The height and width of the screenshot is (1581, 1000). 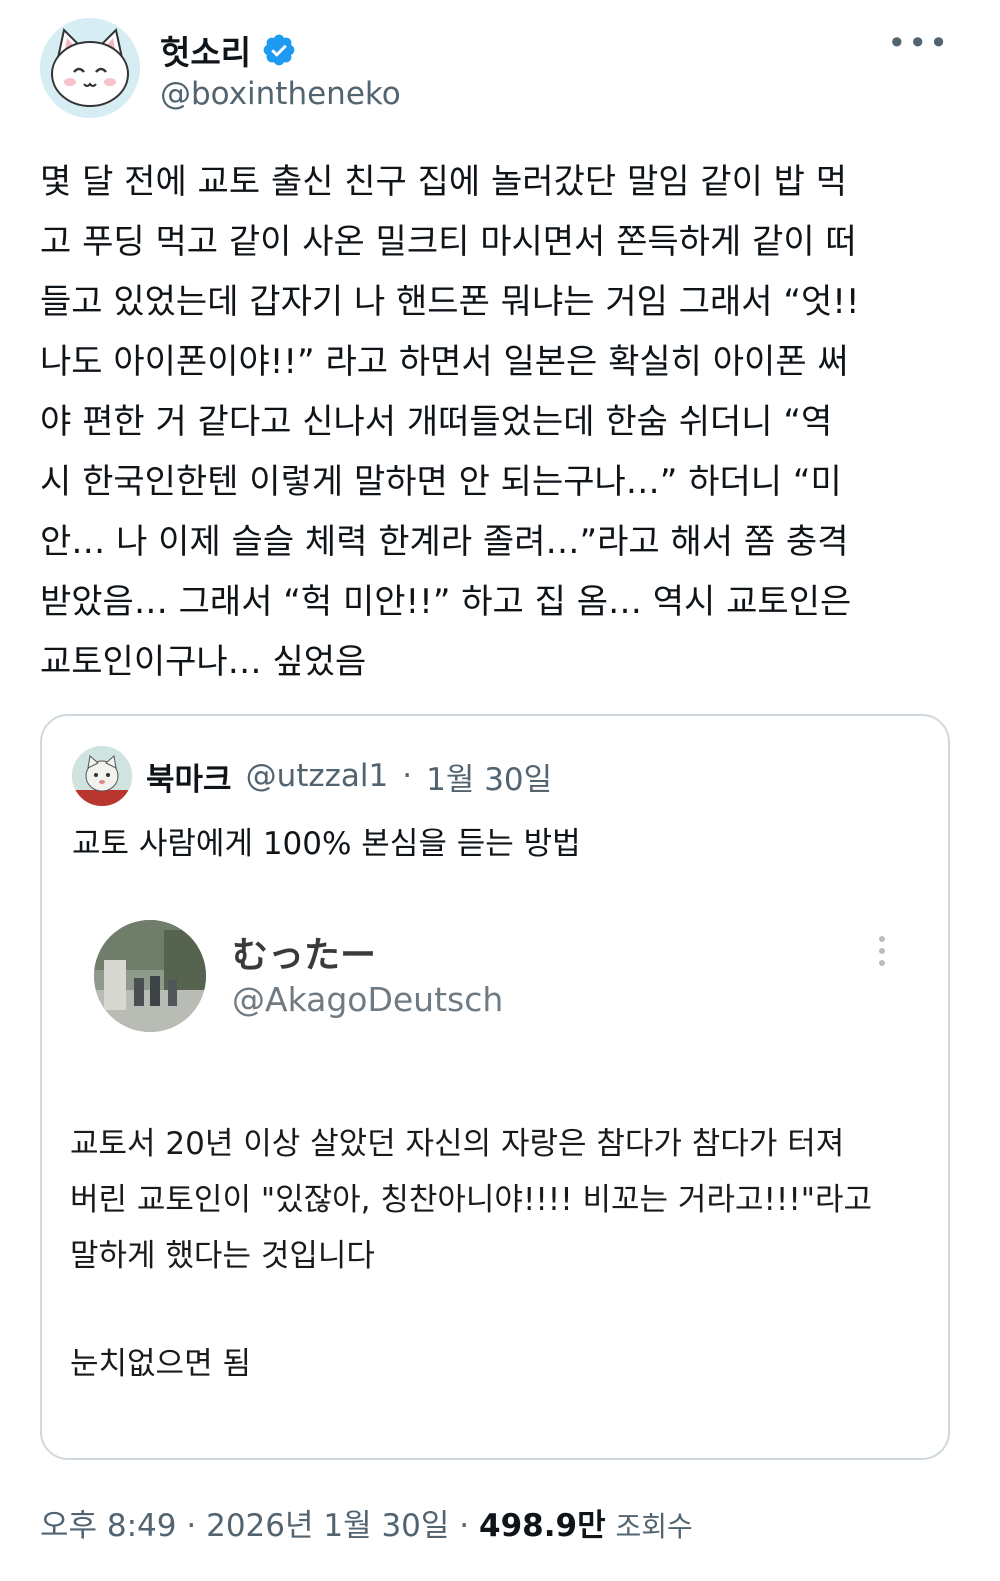 What do you see at coordinates (317, 776) in the screenshot?
I see `quoted-handle: @utzzal1` at bounding box center [317, 776].